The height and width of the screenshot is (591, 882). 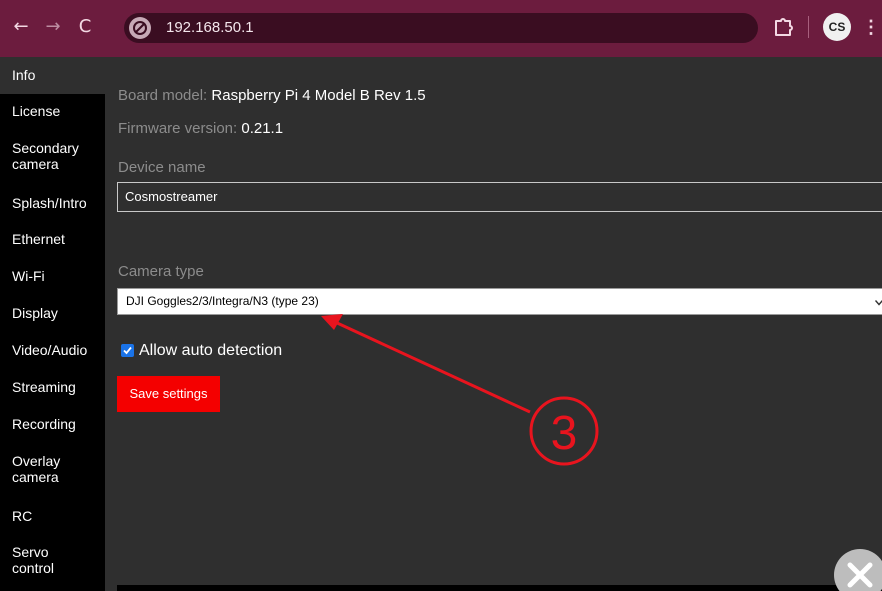 What do you see at coordinates (210, 27) in the screenshot?
I see `url-text: 192.168.50.1` at bounding box center [210, 27].